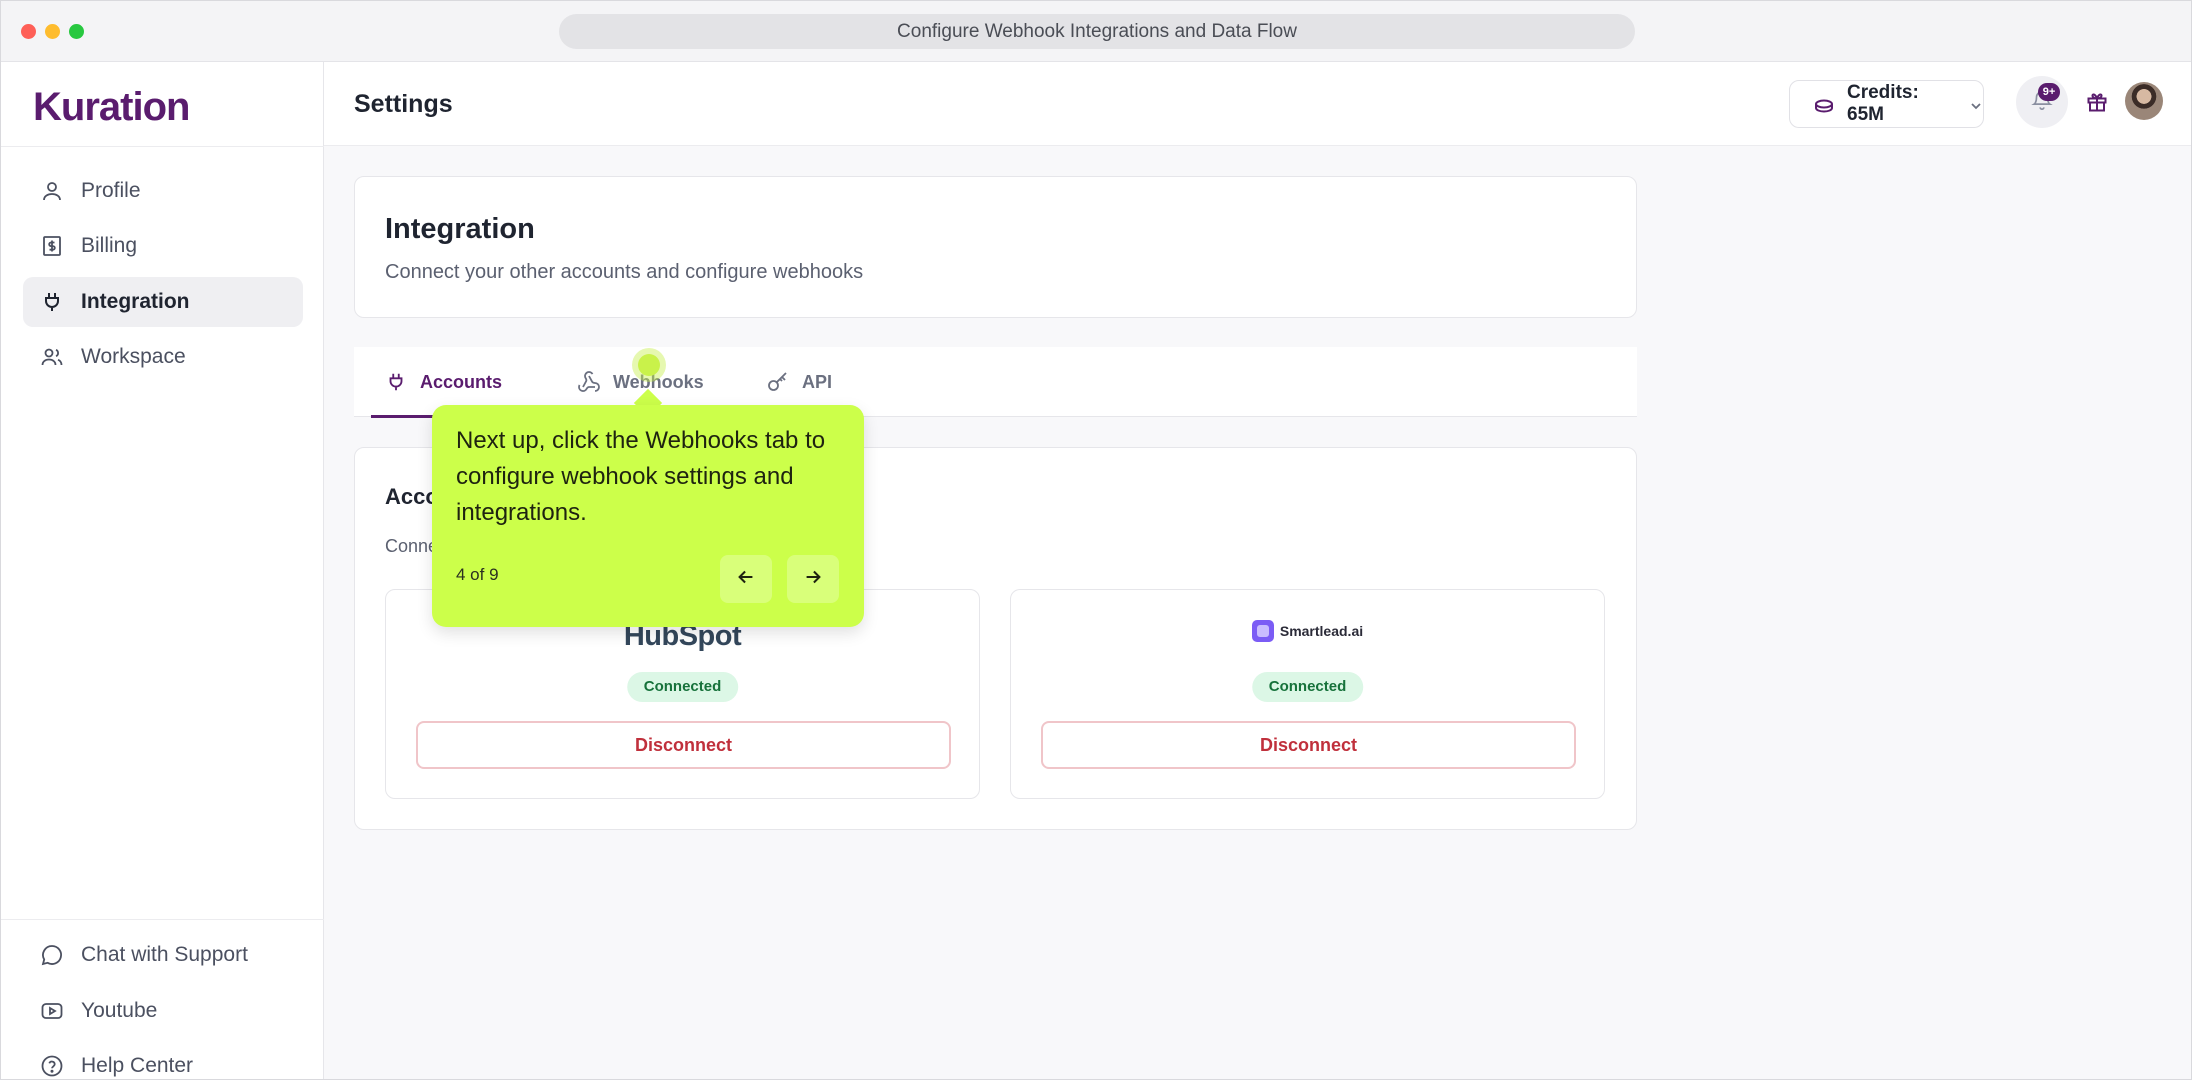 This screenshot has width=2192, height=1080. I want to click on tour-next-button, so click(813, 579).